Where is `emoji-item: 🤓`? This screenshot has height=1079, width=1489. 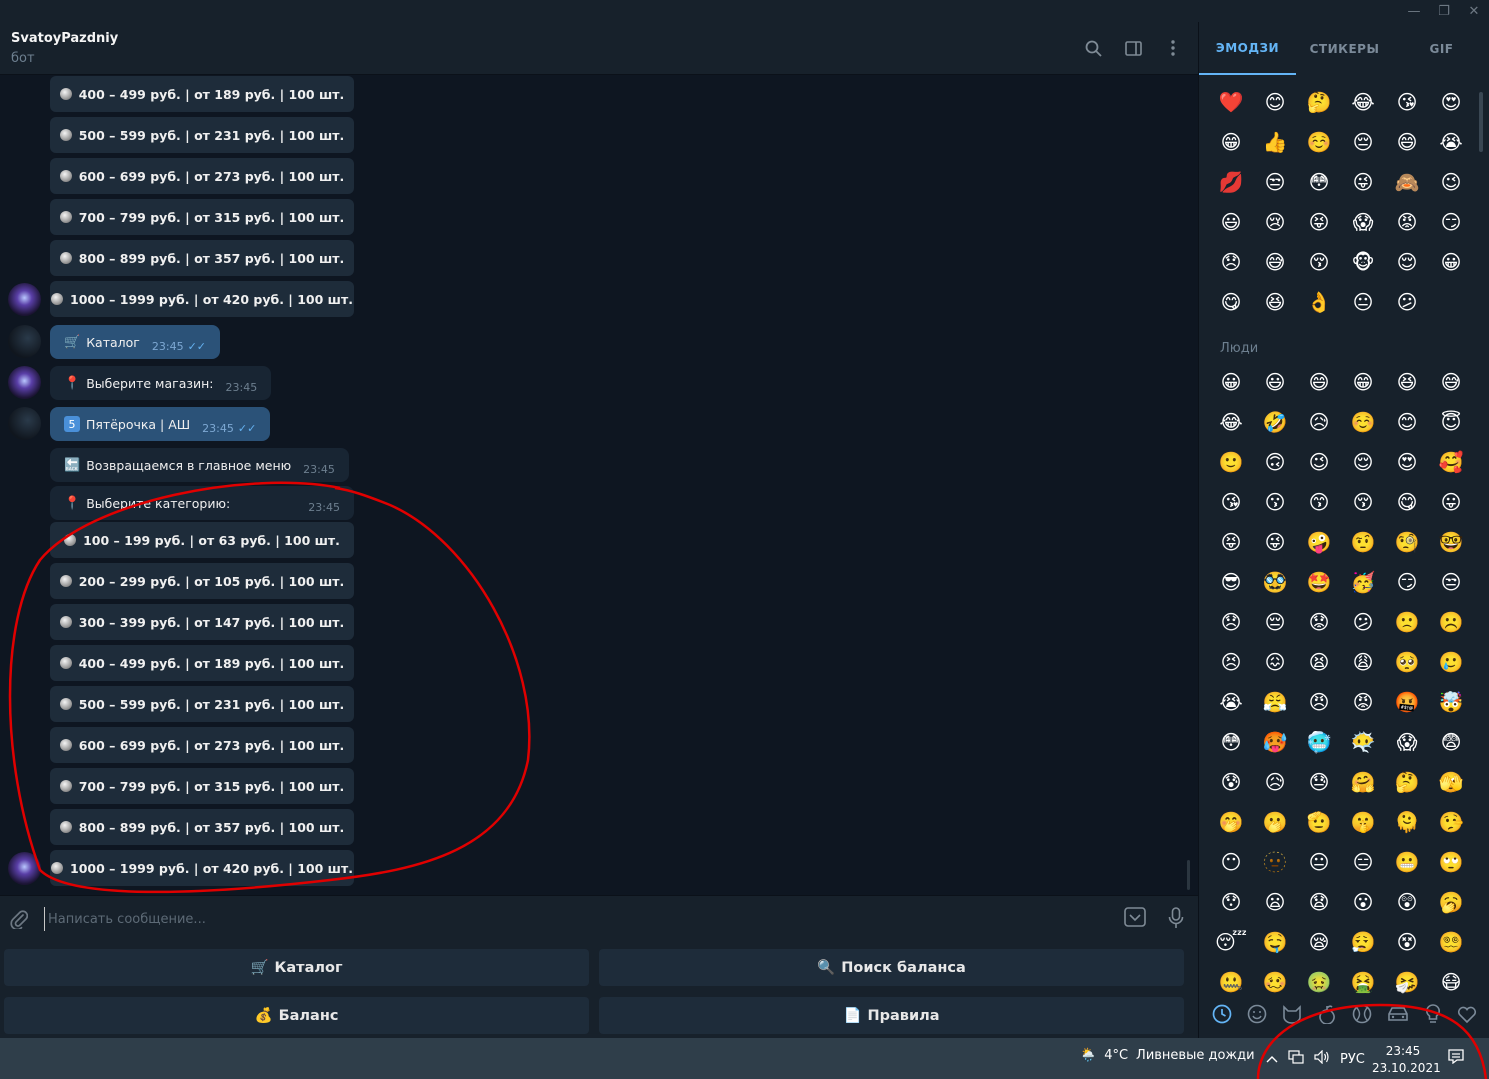
emoji-item: 🤓 is located at coordinates (1451, 542).